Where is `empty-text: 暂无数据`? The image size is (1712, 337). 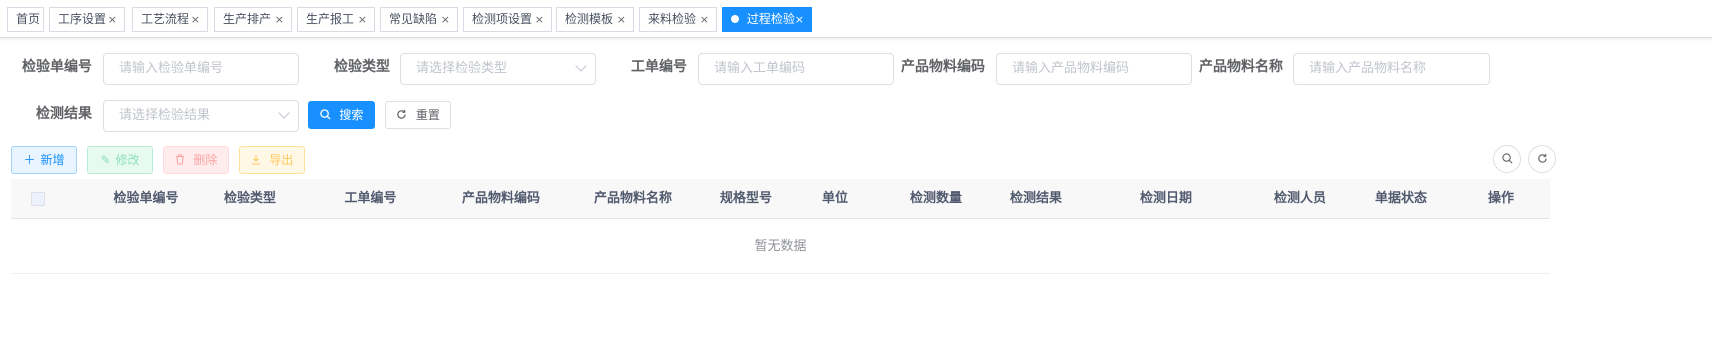
empty-text: 暂无数据 is located at coordinates (780, 246).